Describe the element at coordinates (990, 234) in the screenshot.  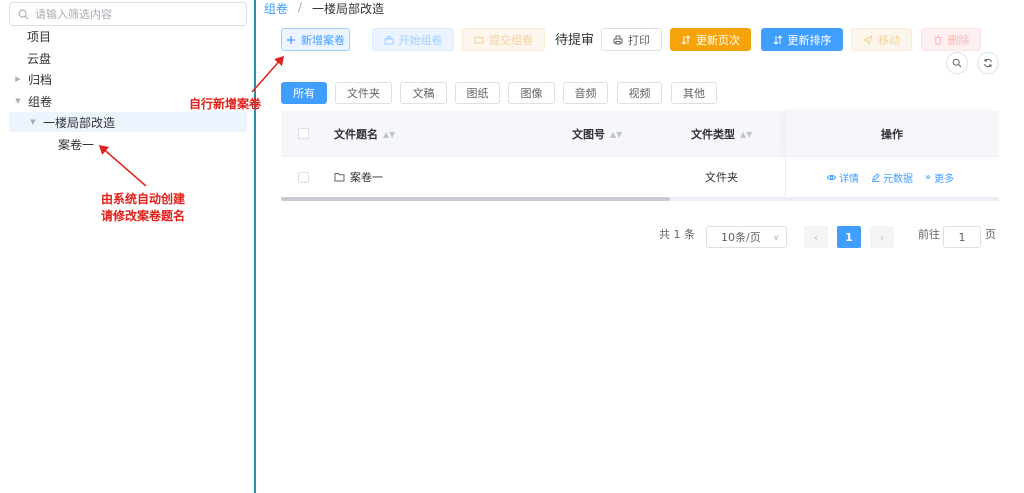
I see `goto-suffix: 页` at that location.